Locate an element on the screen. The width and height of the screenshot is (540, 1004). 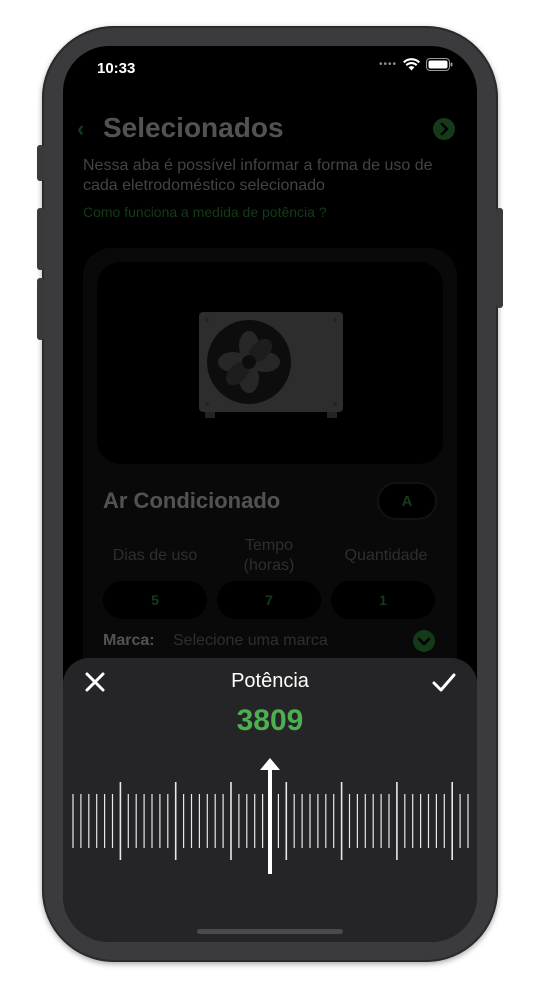
page-title: Selecionados is located at coordinates (193, 127).